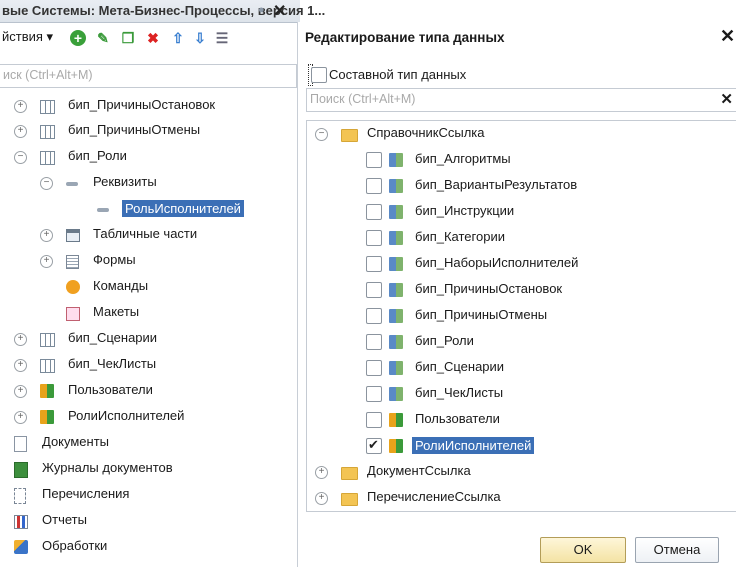 The height and width of the screenshot is (567, 736). Describe the element at coordinates (426, 132) in the screenshot. I see `tree-item-label: СправочникСсылка` at that location.